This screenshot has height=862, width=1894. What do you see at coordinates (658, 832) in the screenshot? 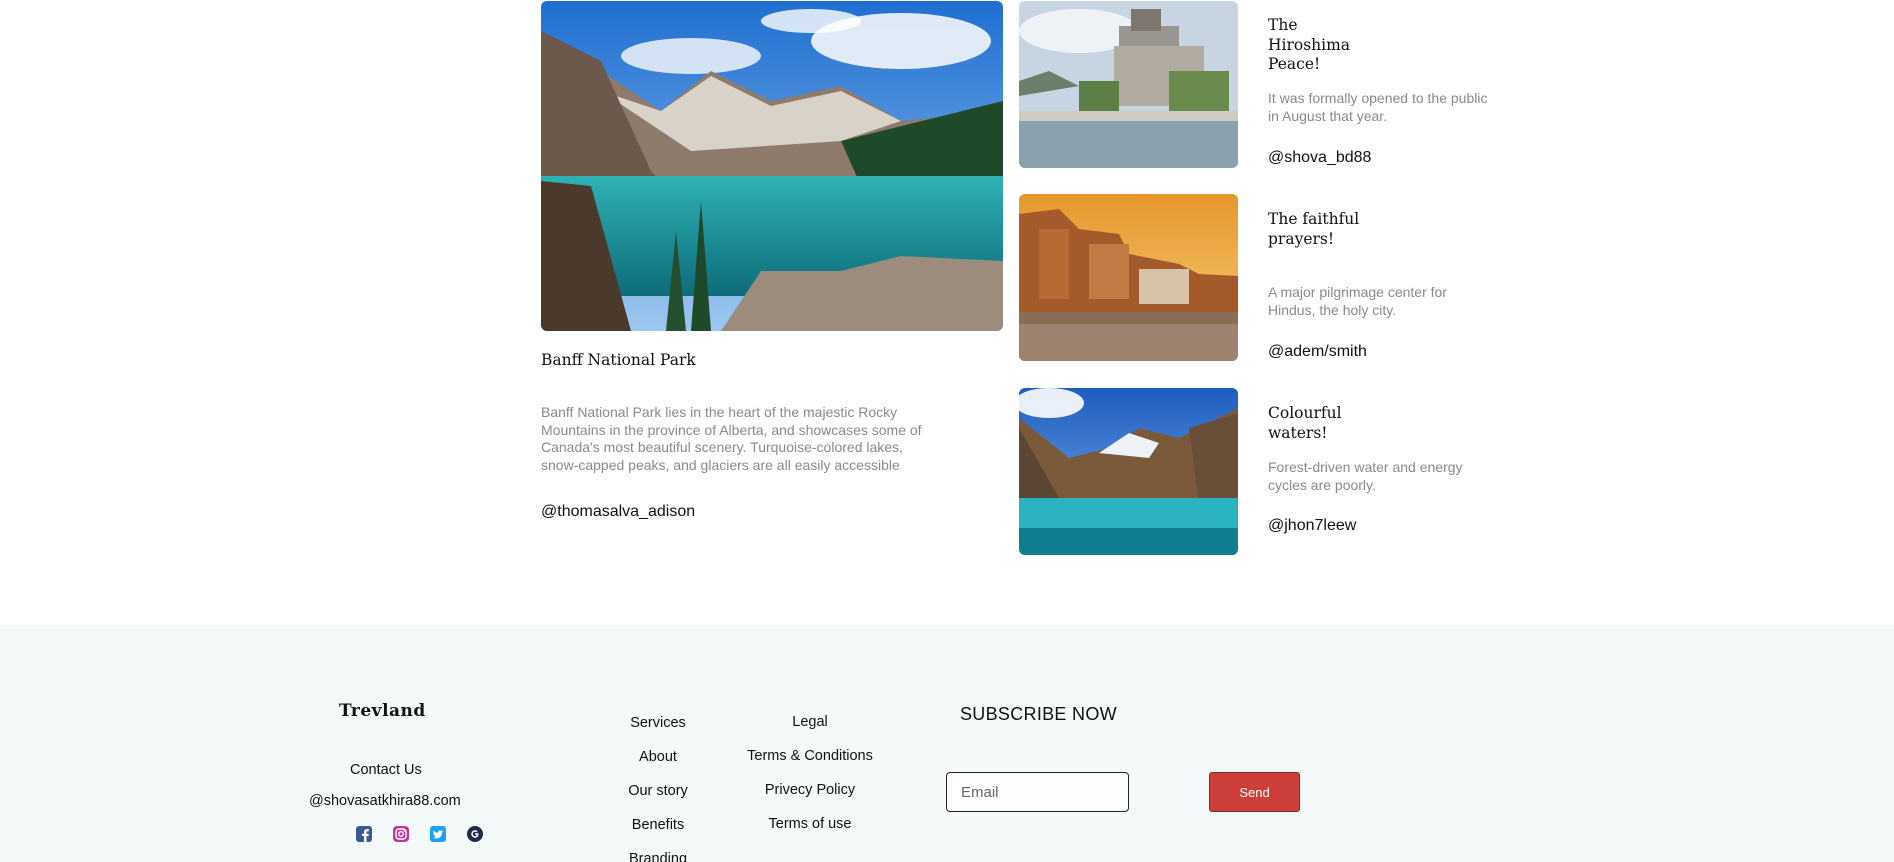
I see `nav-link-benefits: Benefits` at bounding box center [658, 832].